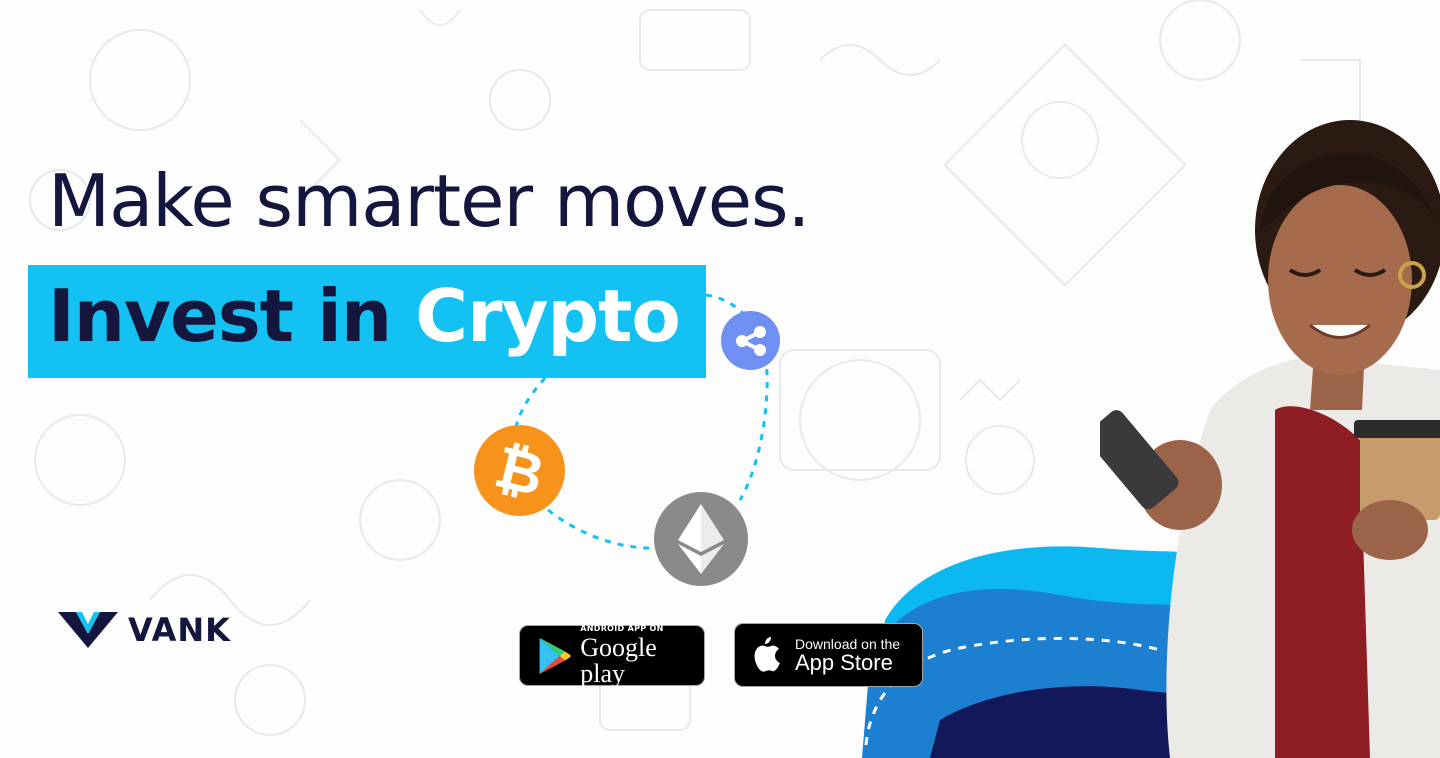  Describe the element at coordinates (701, 539) in the screenshot. I see `ethereum-coin-icon` at that location.